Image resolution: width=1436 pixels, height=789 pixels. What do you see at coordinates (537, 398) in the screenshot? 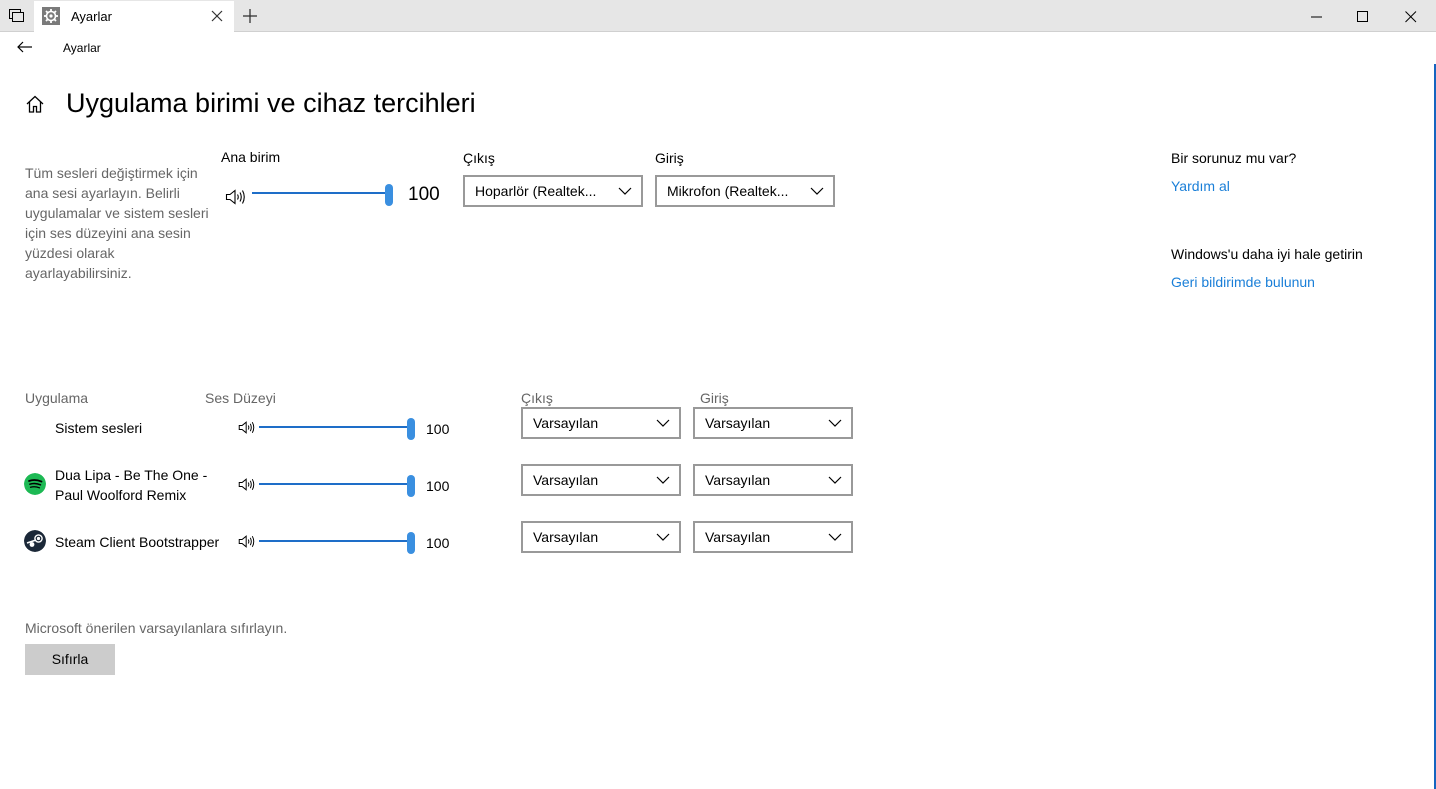
I see `column-header-output: Çıkış` at bounding box center [537, 398].